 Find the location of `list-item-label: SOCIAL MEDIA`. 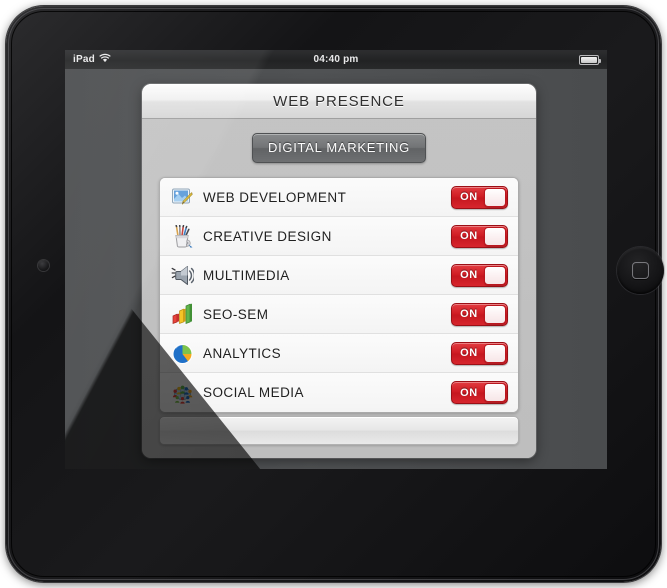

list-item-label: SOCIAL MEDIA is located at coordinates (253, 392).